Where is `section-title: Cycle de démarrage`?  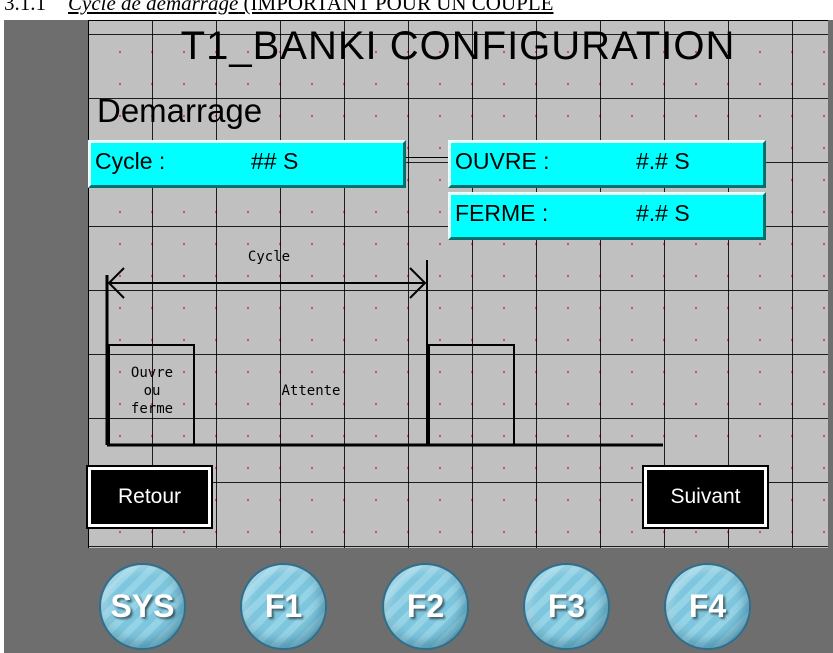 section-title: Cycle de démarrage is located at coordinates (153, 7).